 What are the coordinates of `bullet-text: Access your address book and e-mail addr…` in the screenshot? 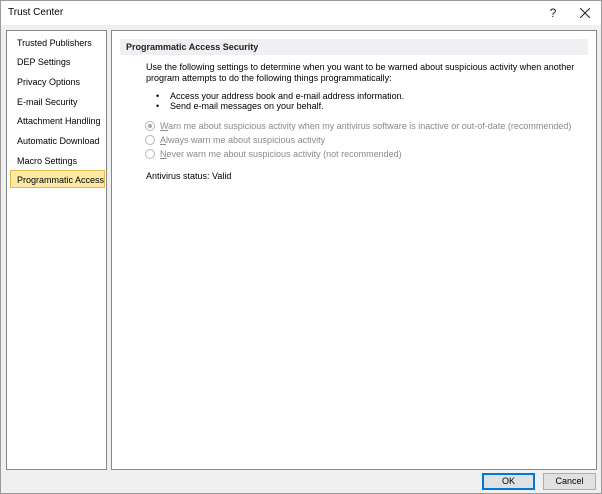 It's located at (287, 96).